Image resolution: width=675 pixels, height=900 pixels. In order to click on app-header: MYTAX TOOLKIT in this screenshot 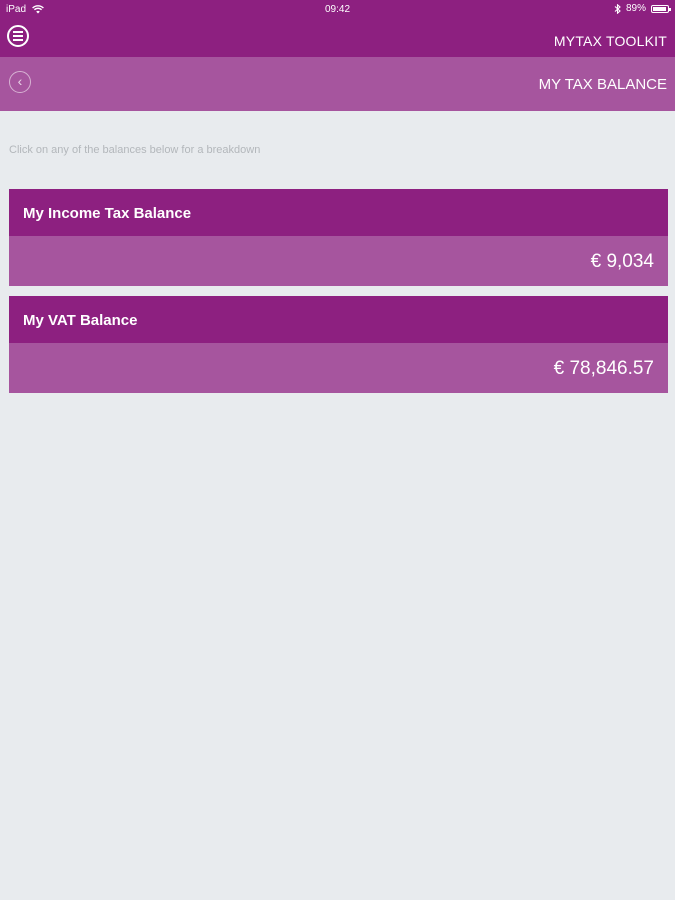, I will do `click(337, 38)`.